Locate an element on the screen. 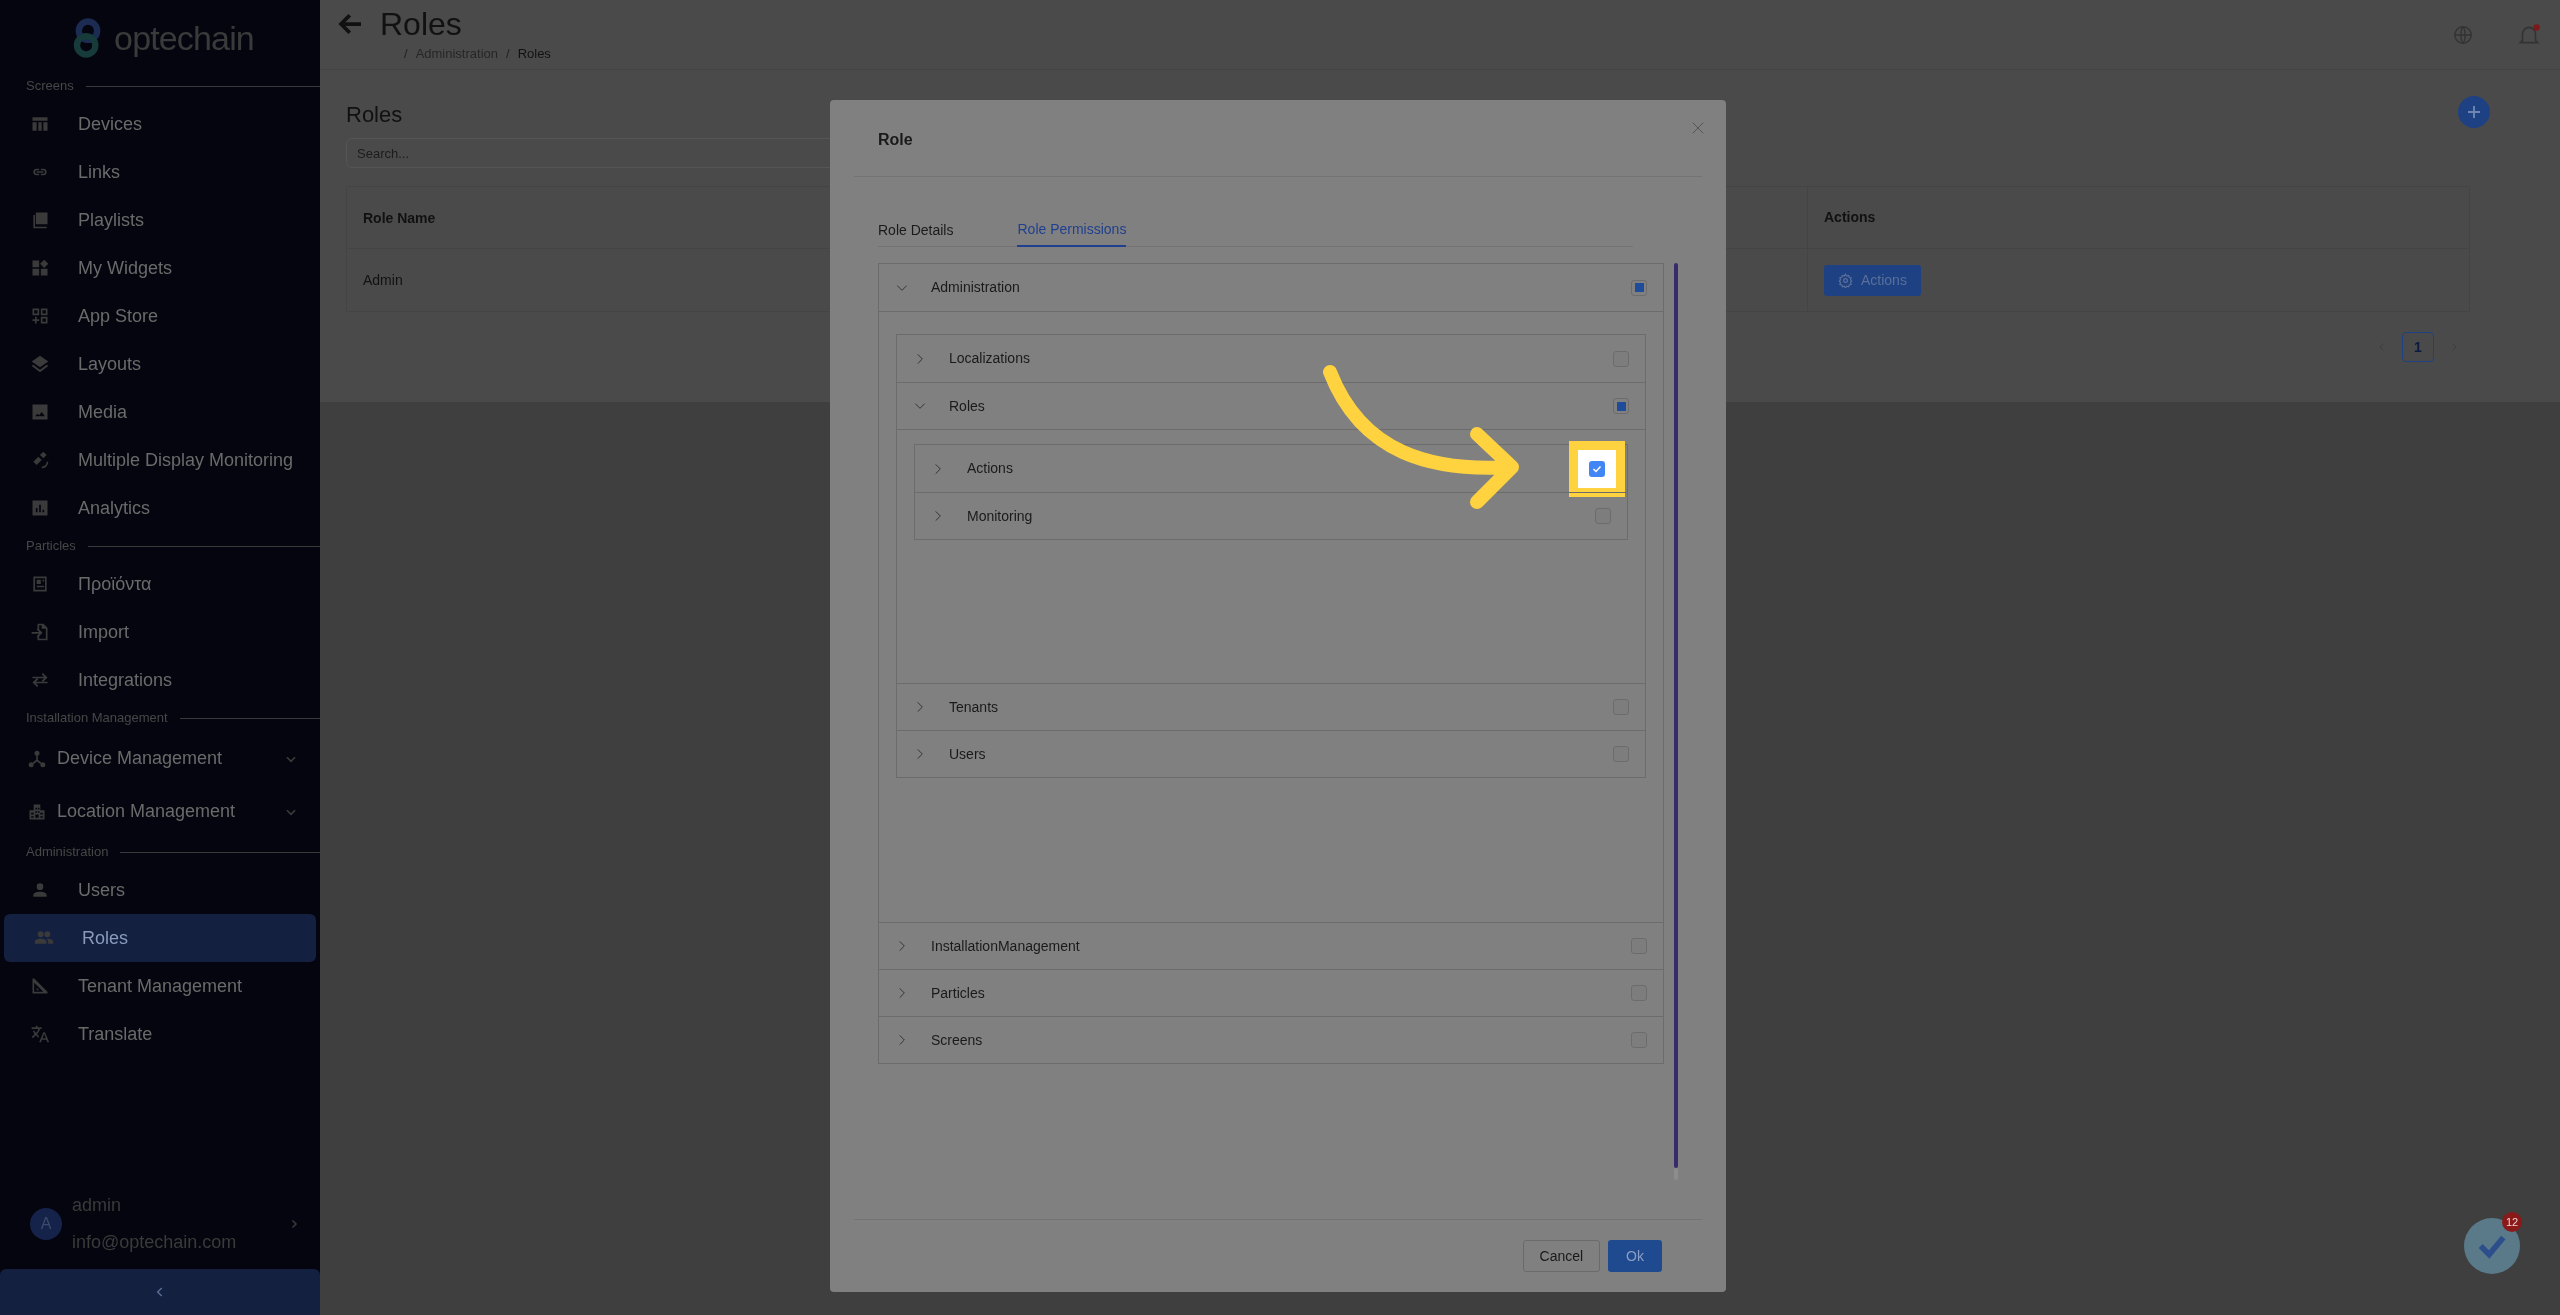  ok-button: Ok is located at coordinates (1635, 1256).